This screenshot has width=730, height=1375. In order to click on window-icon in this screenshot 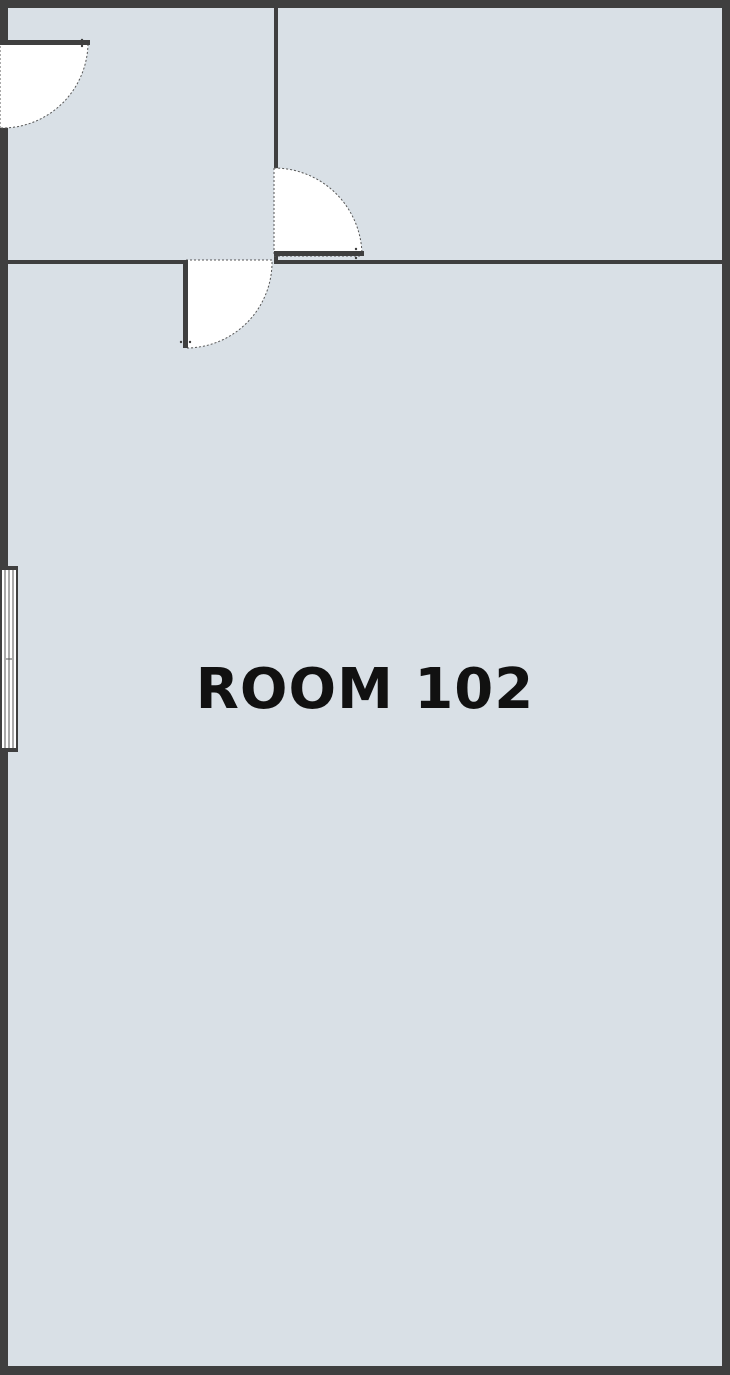, I will do `click(9, 659)`.